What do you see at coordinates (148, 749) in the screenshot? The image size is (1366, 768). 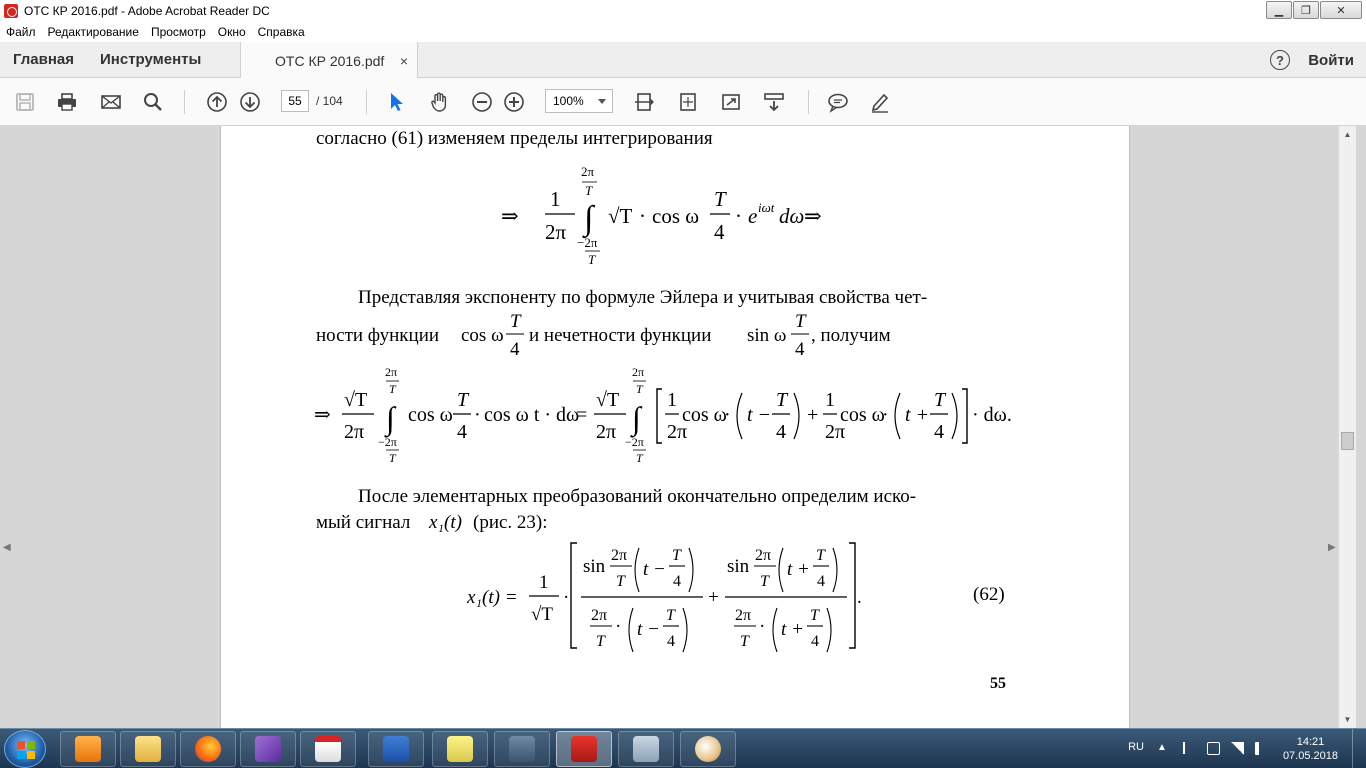 I see `file-explorer-icon` at bounding box center [148, 749].